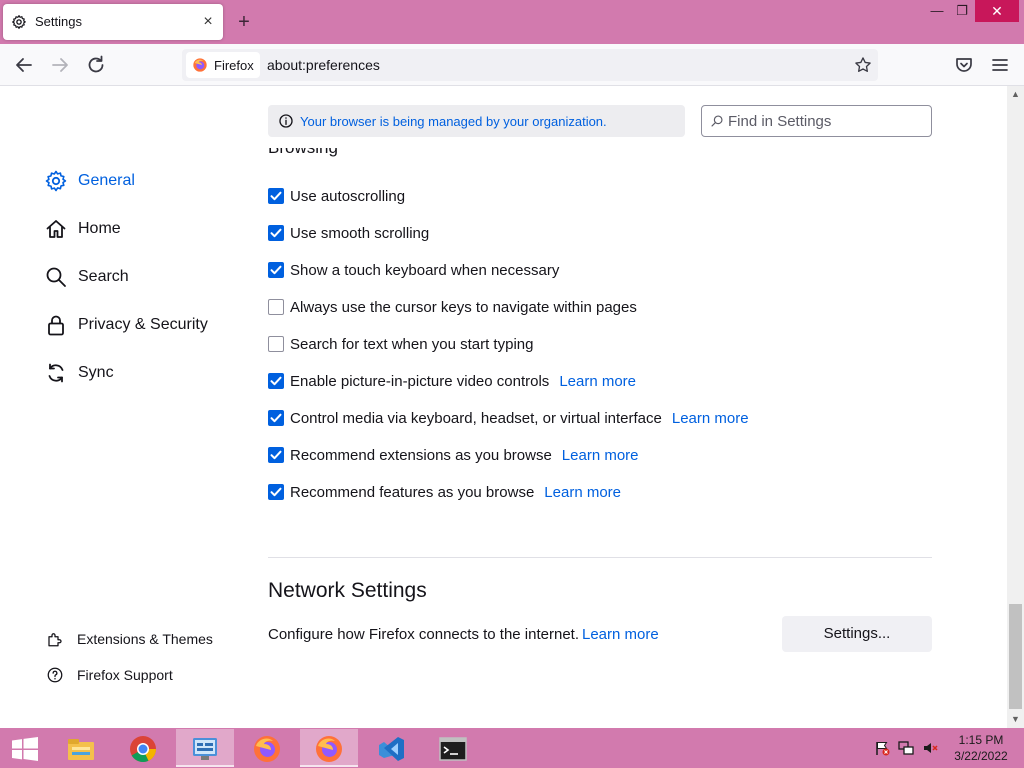 This screenshot has height=768, width=1024. I want to click on sidebar-item-home: Home, so click(82, 229).